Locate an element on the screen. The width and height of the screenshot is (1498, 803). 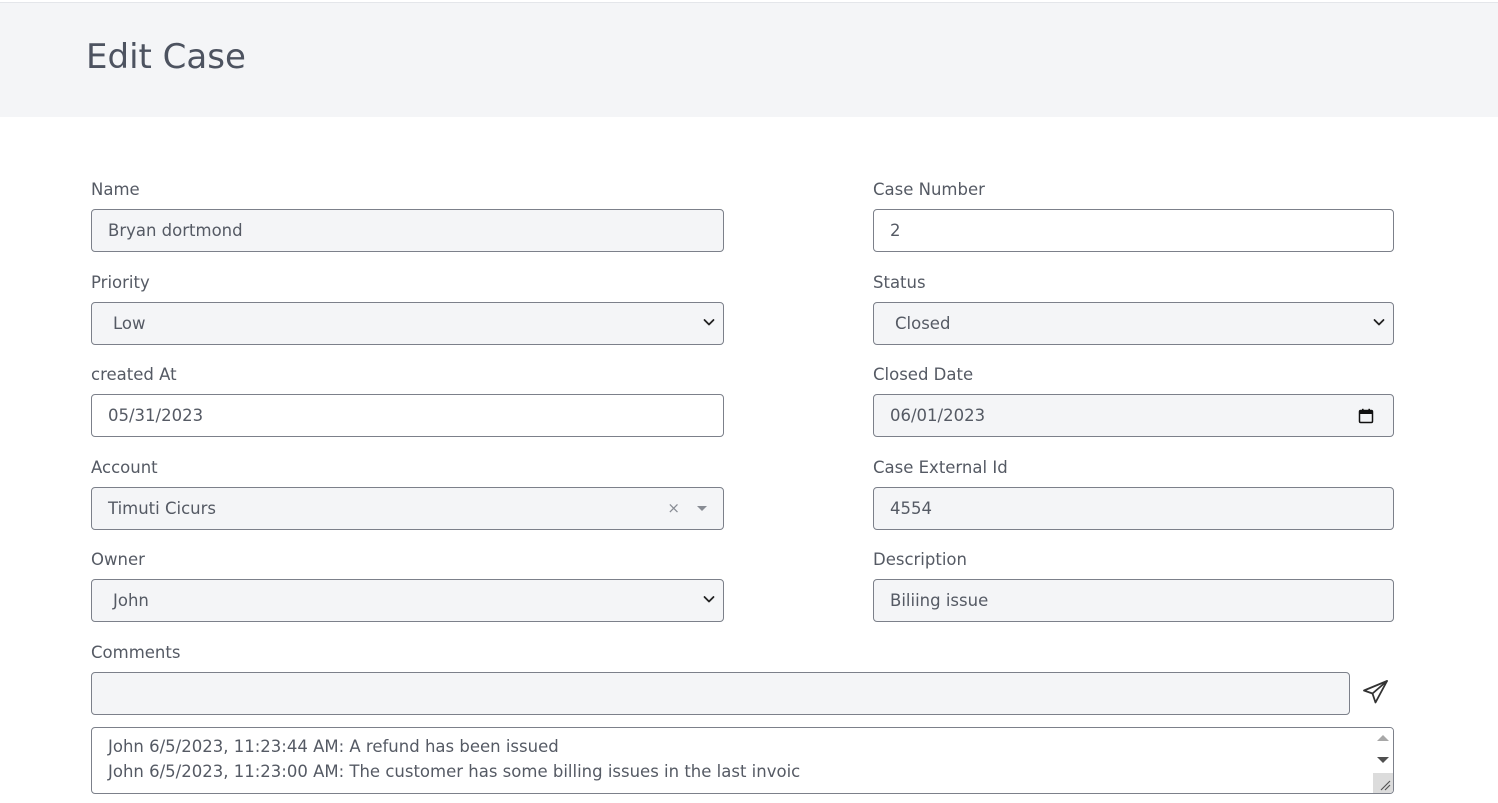
scrollbar is located at coordinates (1383, 760).